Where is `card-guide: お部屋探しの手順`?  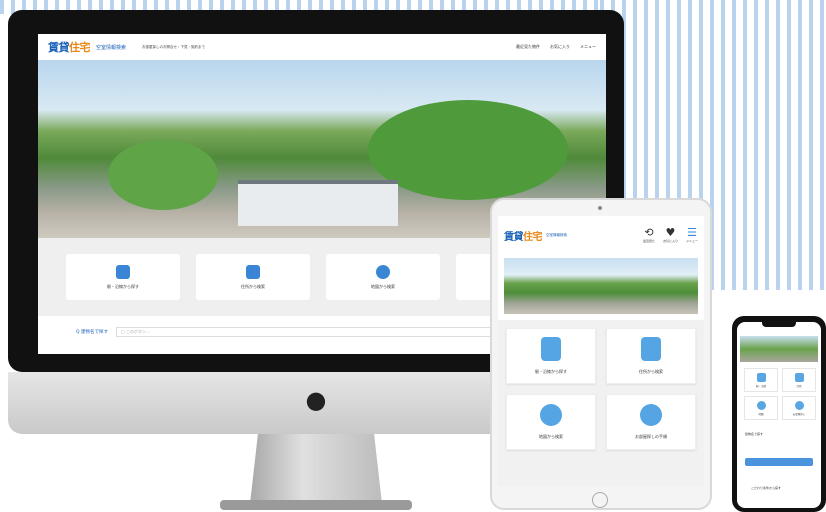 card-guide: お部屋探しの手順 is located at coordinates (651, 422).